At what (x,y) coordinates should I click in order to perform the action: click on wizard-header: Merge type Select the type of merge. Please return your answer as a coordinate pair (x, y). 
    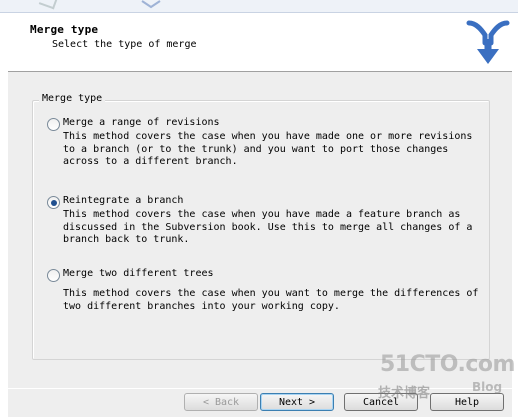
    Looking at the image, I should click on (260, 42).